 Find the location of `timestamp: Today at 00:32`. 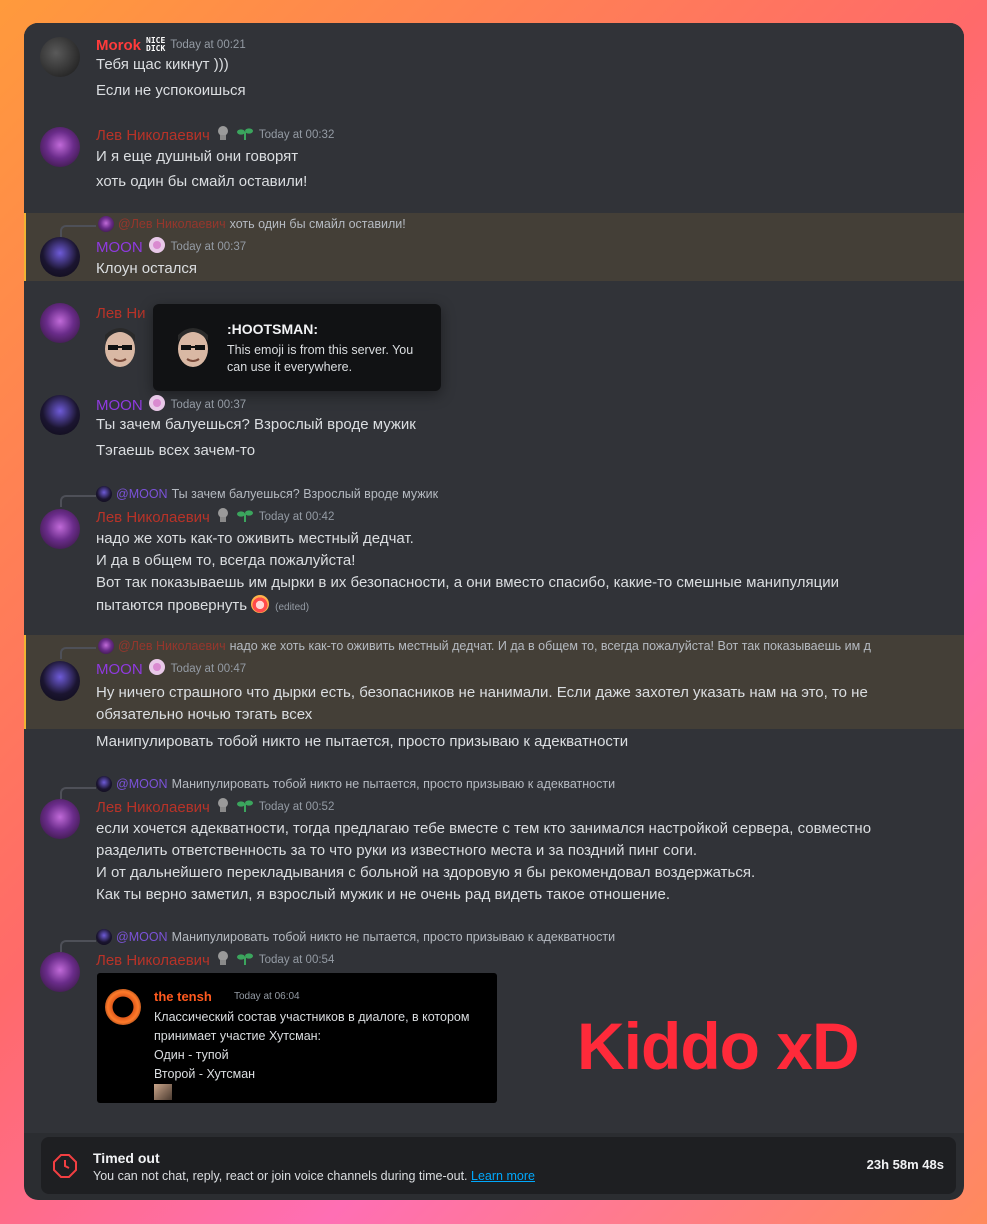

timestamp: Today at 00:32 is located at coordinates (296, 135).